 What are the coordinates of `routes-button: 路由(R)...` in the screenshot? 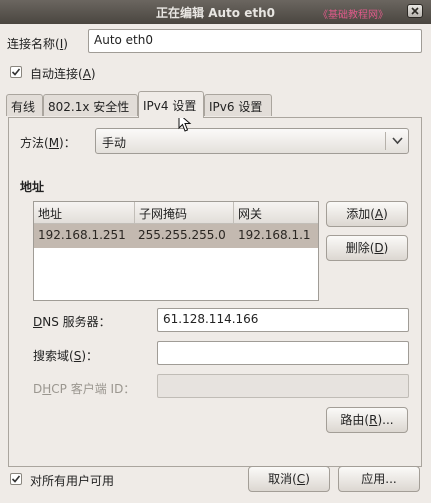 It's located at (367, 420).